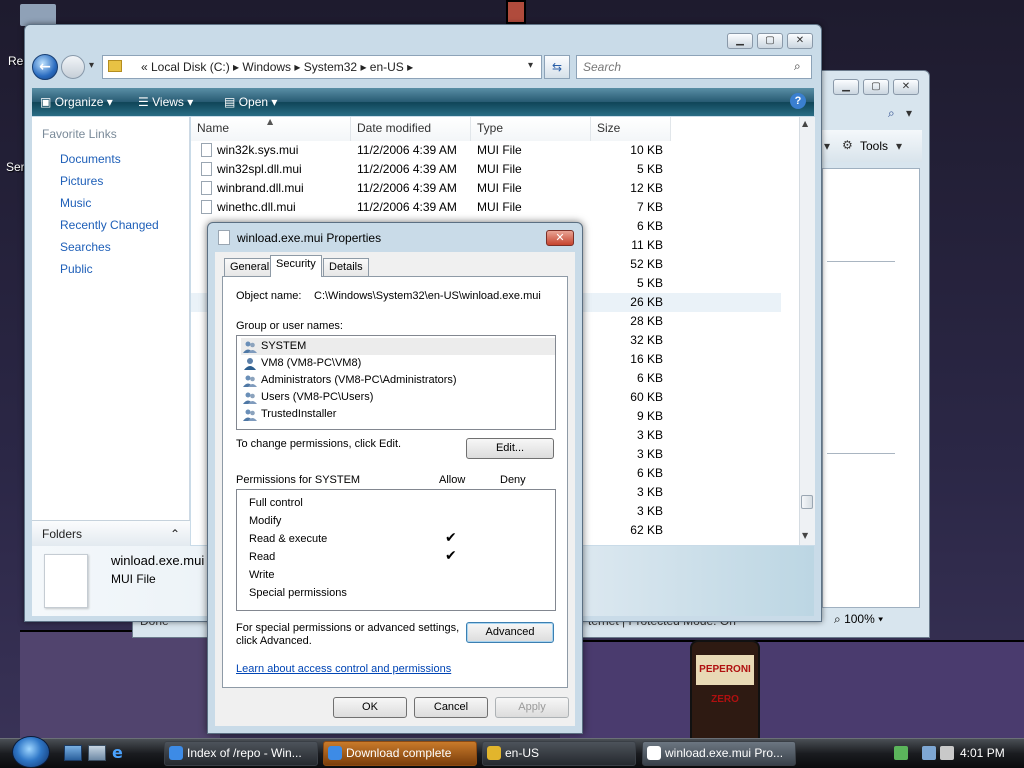  Describe the element at coordinates (807, 502) in the screenshot. I see `scrollbar-thumb` at that location.